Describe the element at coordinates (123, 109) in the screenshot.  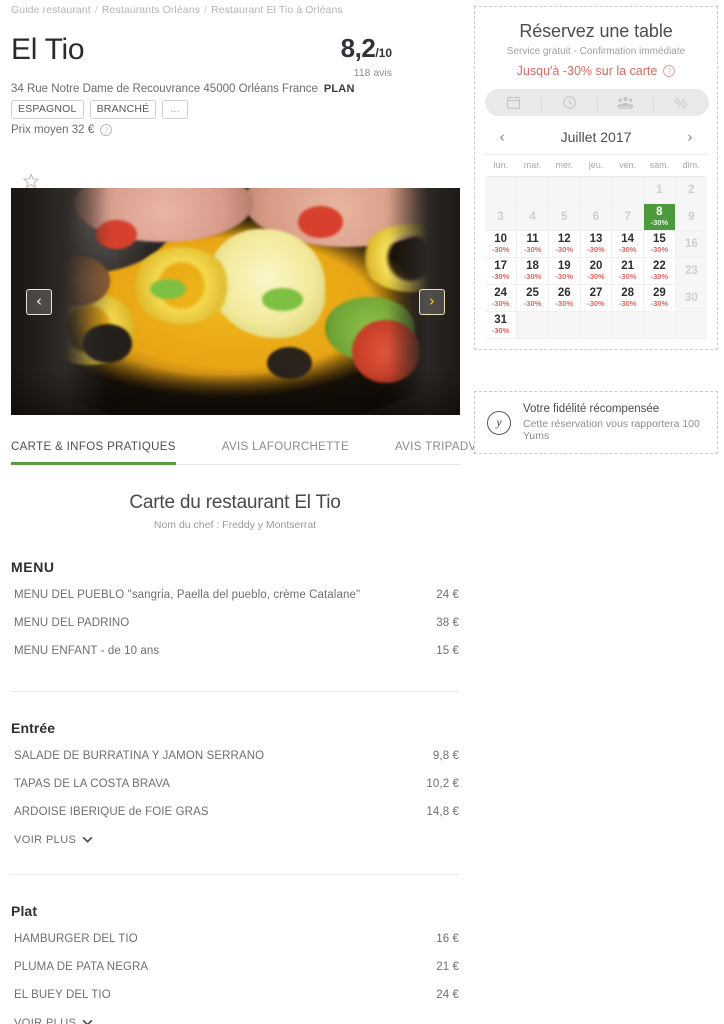
I see `tag-ambiance: BRANCHÉ` at that location.